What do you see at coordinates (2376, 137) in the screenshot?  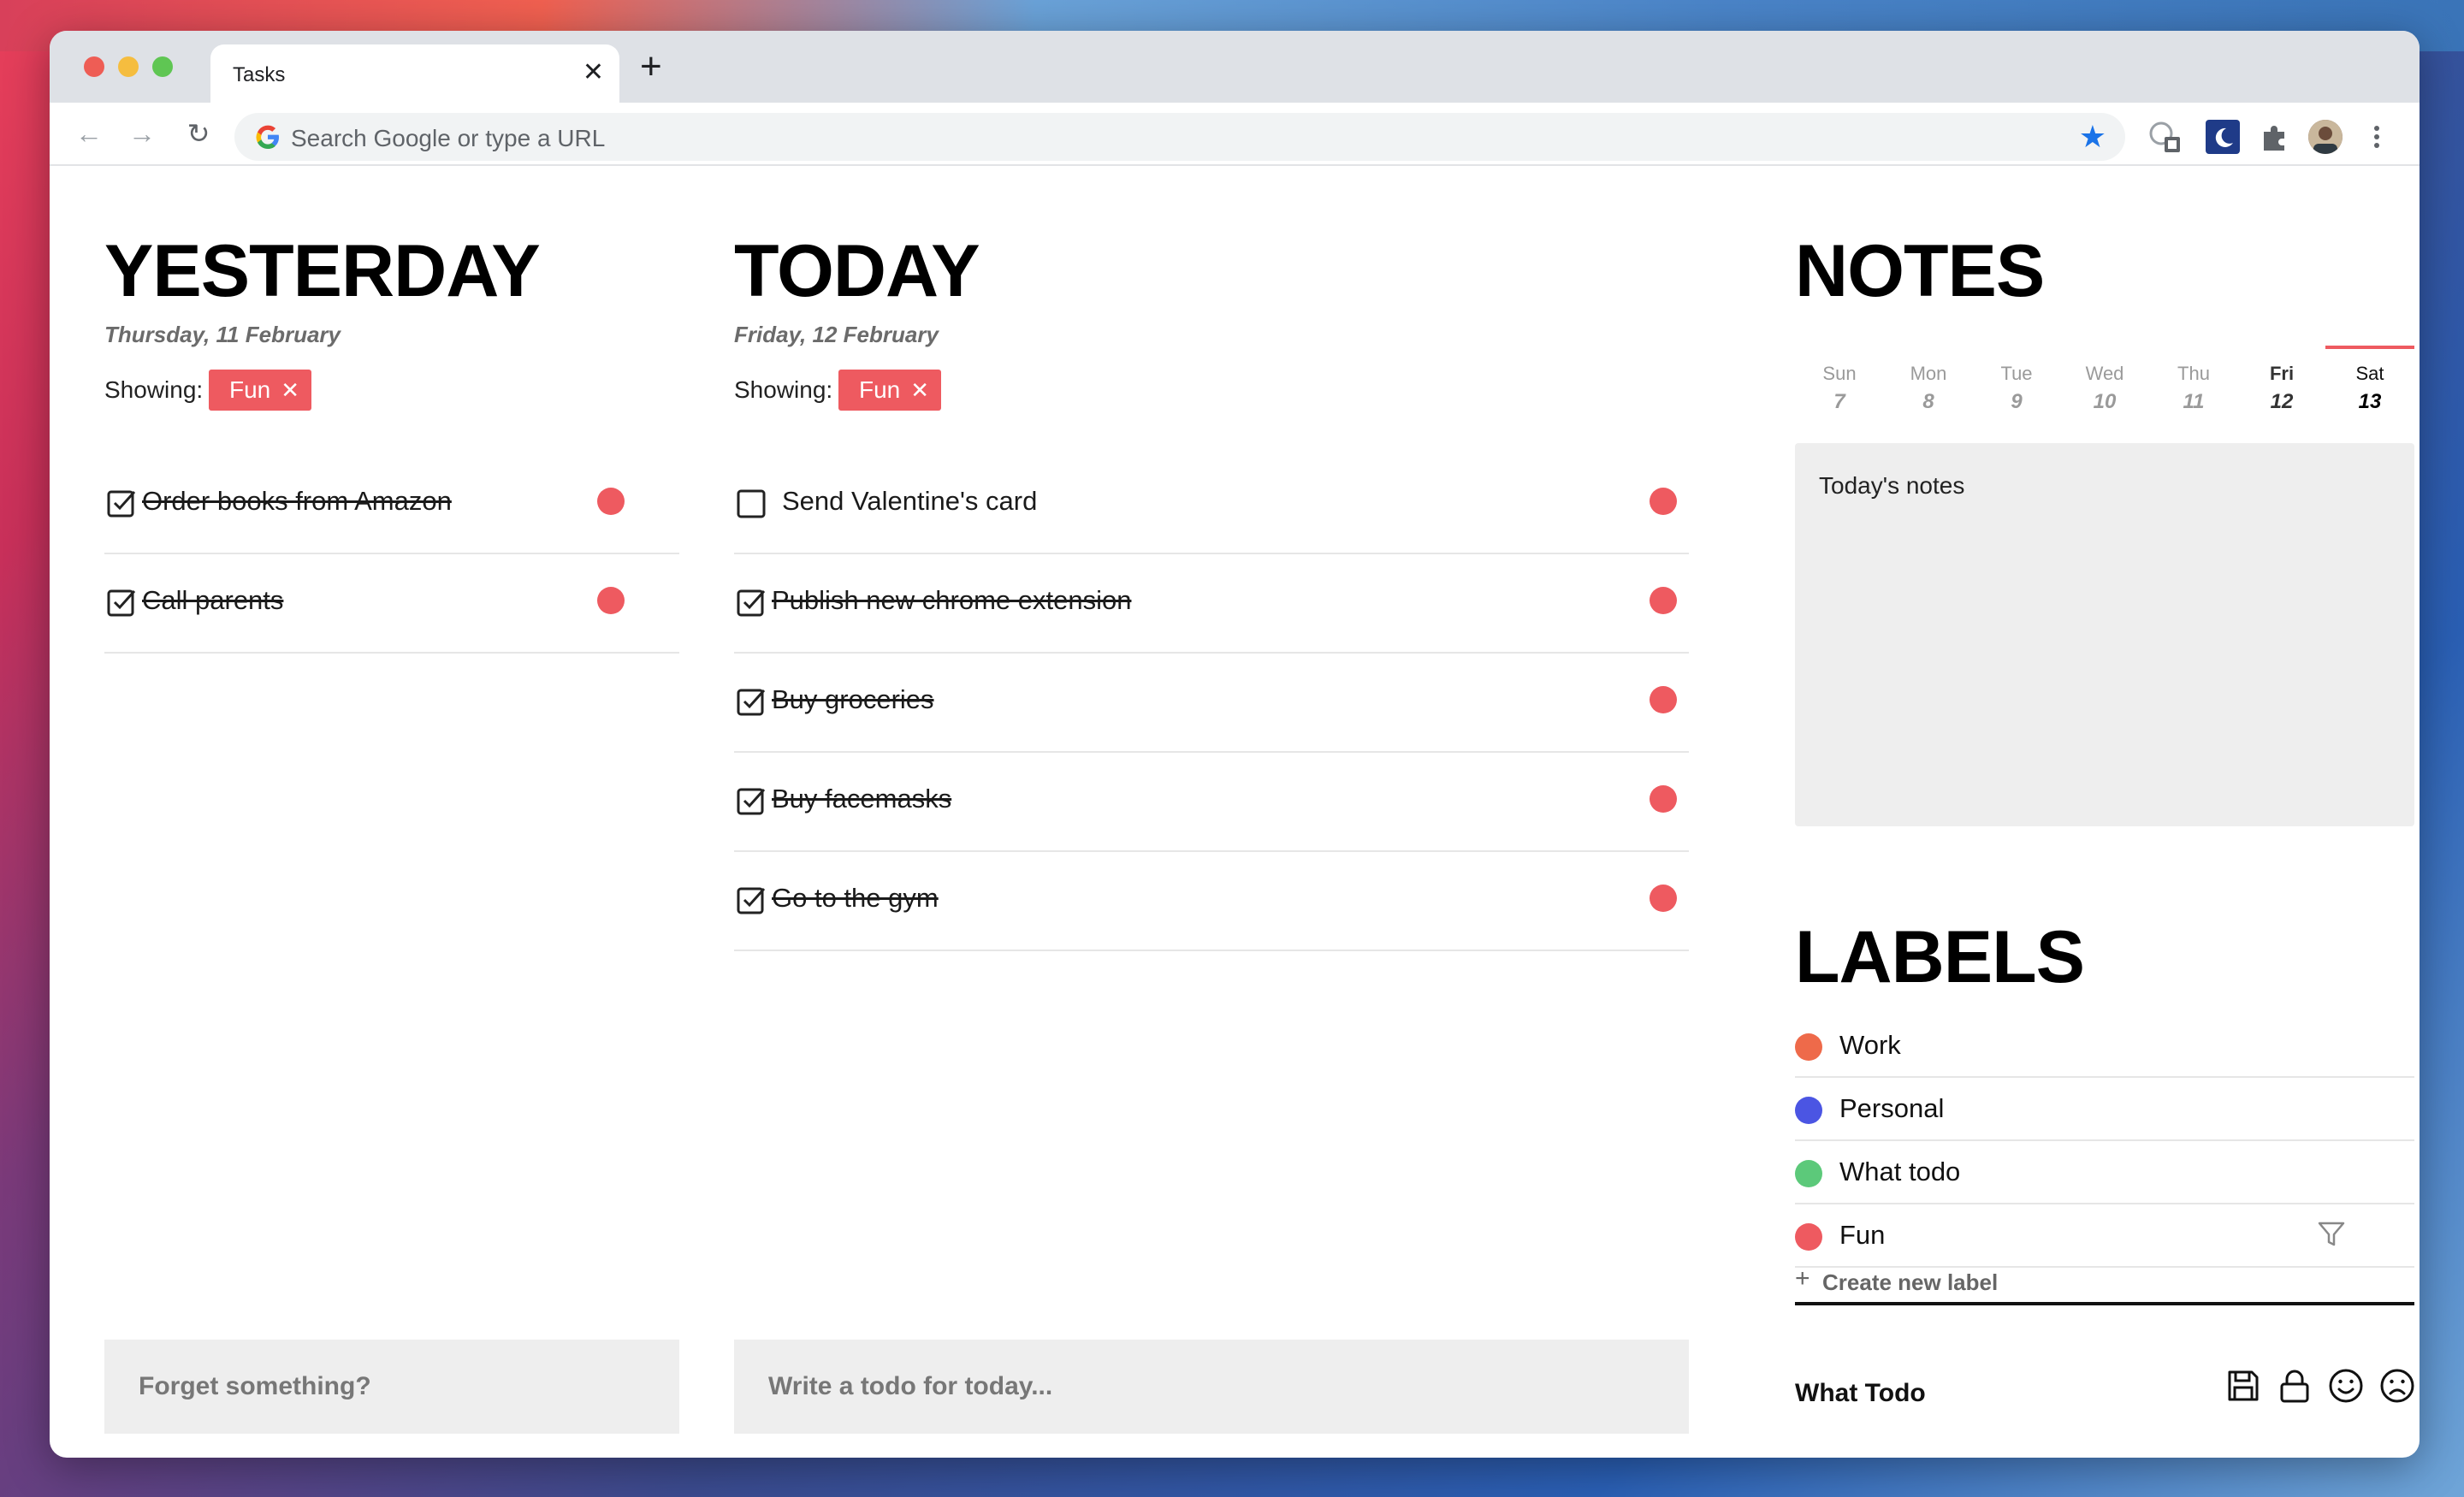 I see `menu-kebab-icon` at bounding box center [2376, 137].